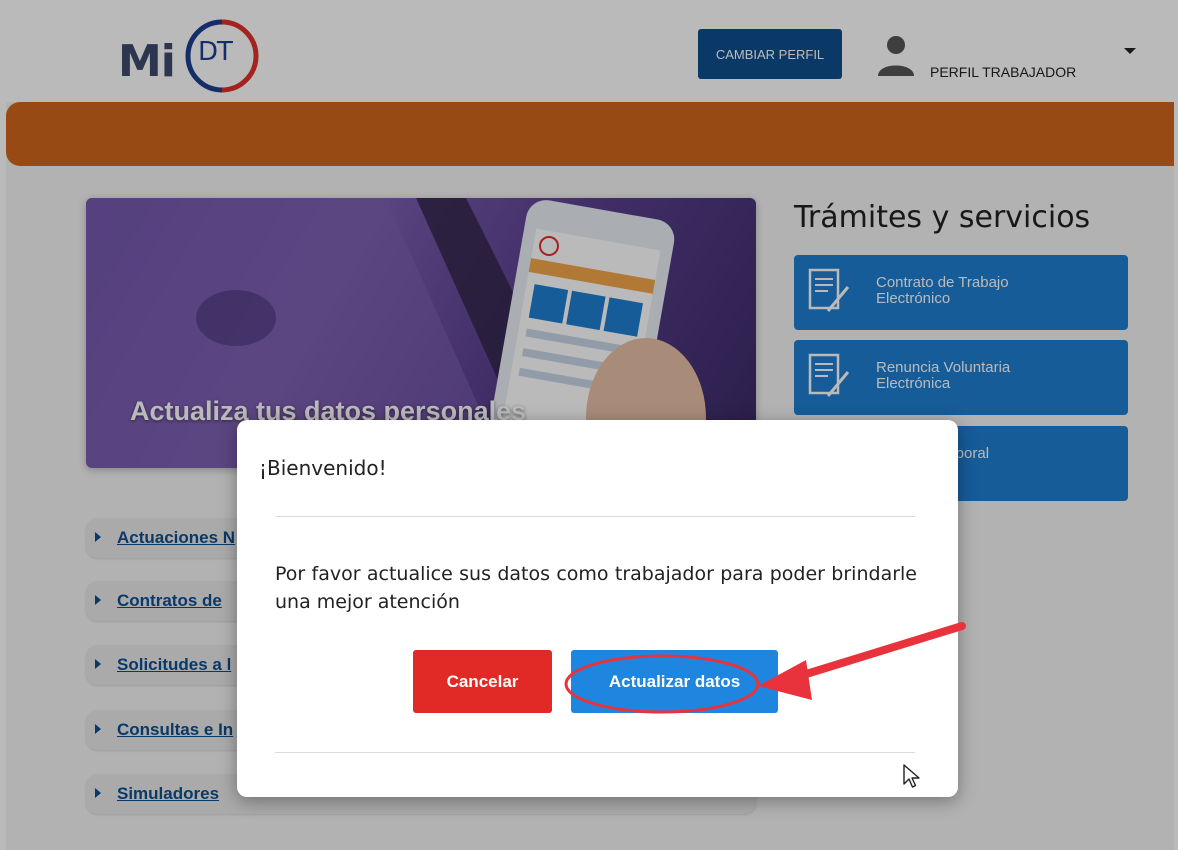  I want to click on mouse-pointer-icon, so click(911, 776).